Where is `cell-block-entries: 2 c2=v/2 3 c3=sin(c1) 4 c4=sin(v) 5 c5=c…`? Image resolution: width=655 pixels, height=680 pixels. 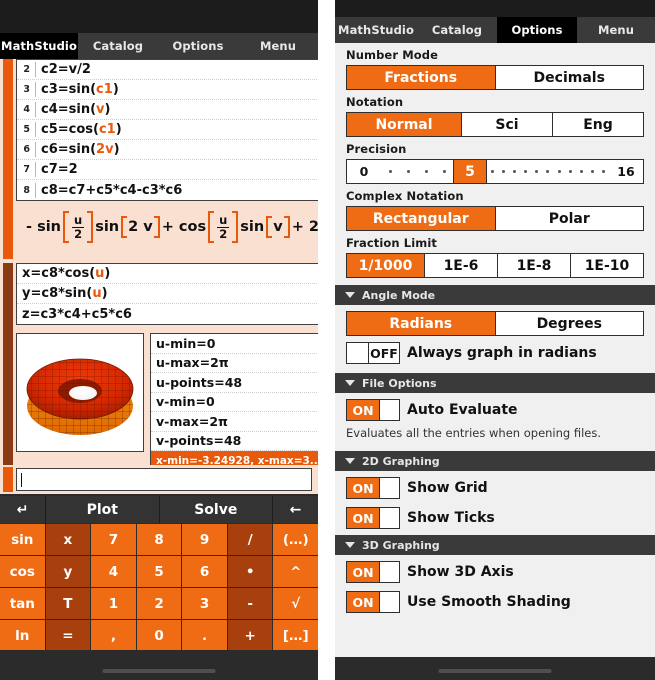 cell-block-entries: 2 c2=v/2 3 c3=sin(c1) 4 c4=sin(v) 5 c5=c… is located at coordinates (167, 159).